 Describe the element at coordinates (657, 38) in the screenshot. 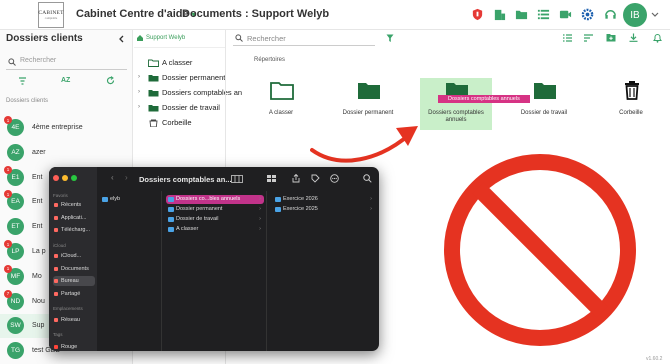

I see `bell-icon` at that location.